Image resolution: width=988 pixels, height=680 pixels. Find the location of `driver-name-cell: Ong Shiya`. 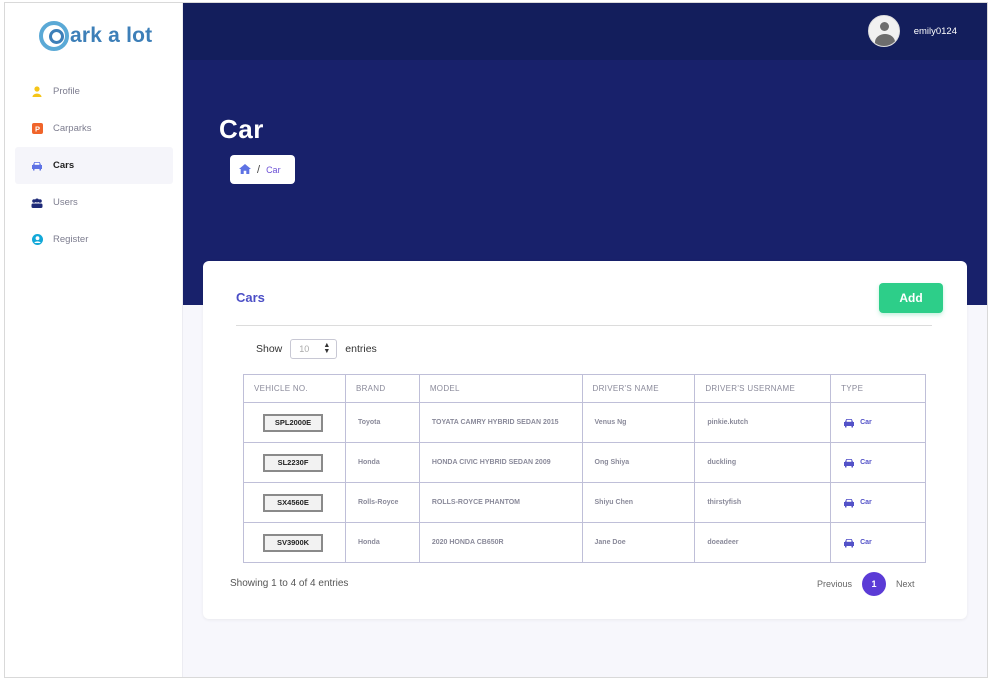

driver-name-cell: Ong Shiya is located at coordinates (638, 462).